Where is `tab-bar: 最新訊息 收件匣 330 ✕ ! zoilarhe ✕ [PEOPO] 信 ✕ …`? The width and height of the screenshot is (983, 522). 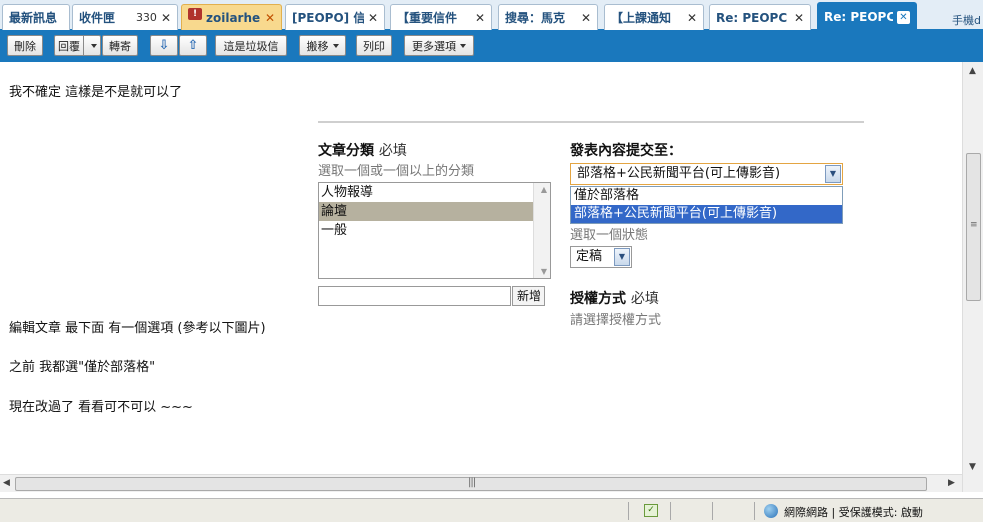
tab-bar: 最新訊息 收件匣 330 ✕ ! zoilarhe ✕ [PEOPO] 信 ✕ … is located at coordinates (491, 15).